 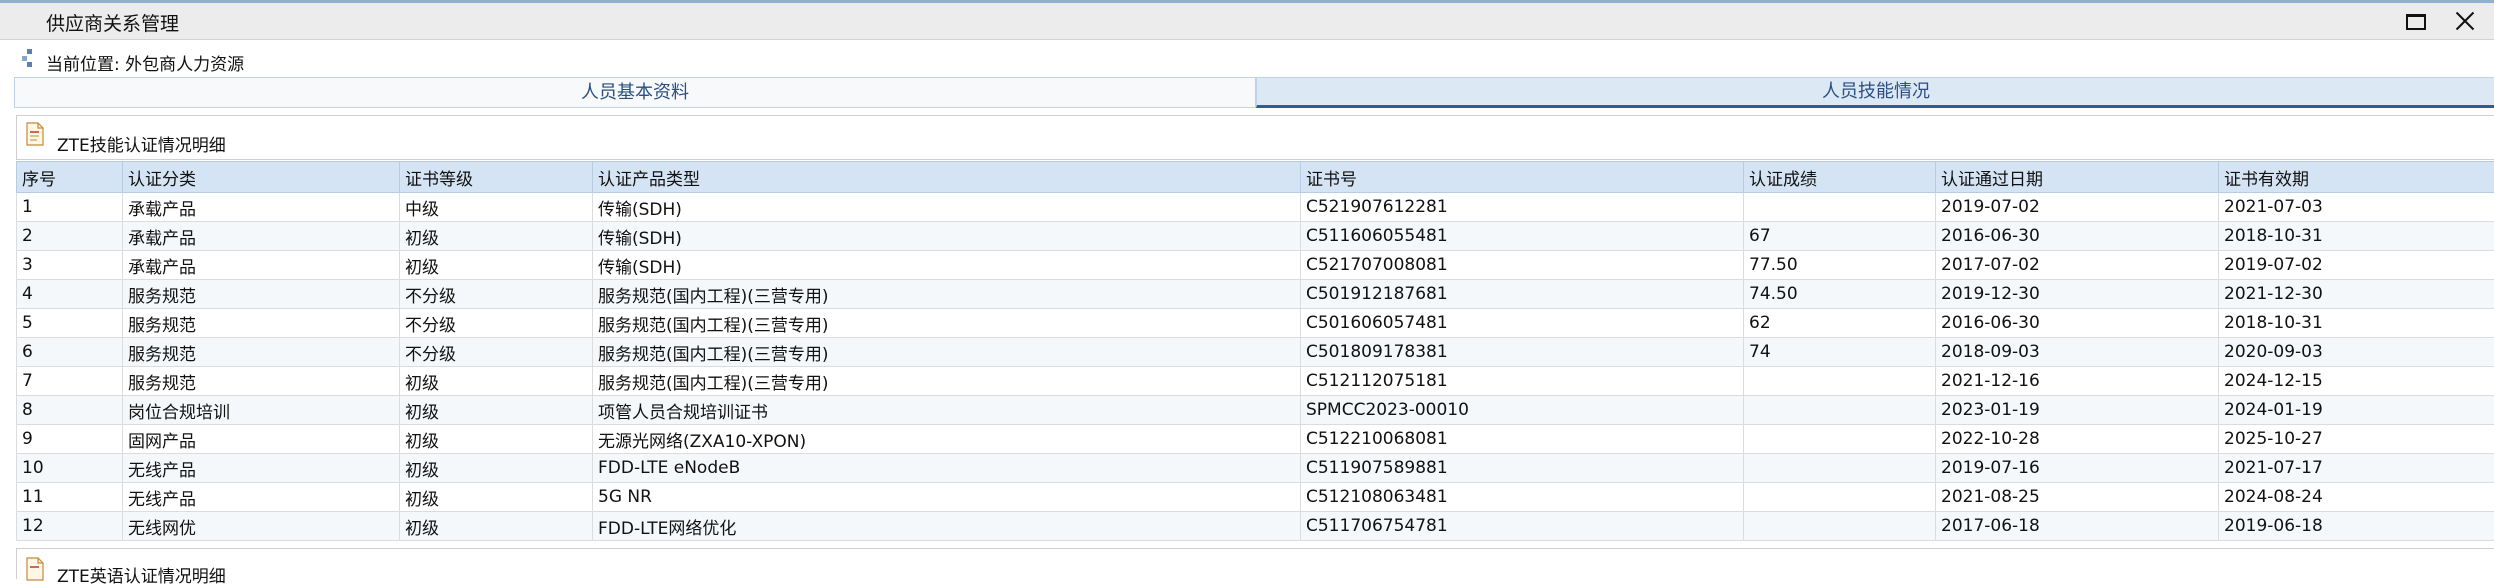 I want to click on cell-product-type: 传输(SDH), so click(x=947, y=207).